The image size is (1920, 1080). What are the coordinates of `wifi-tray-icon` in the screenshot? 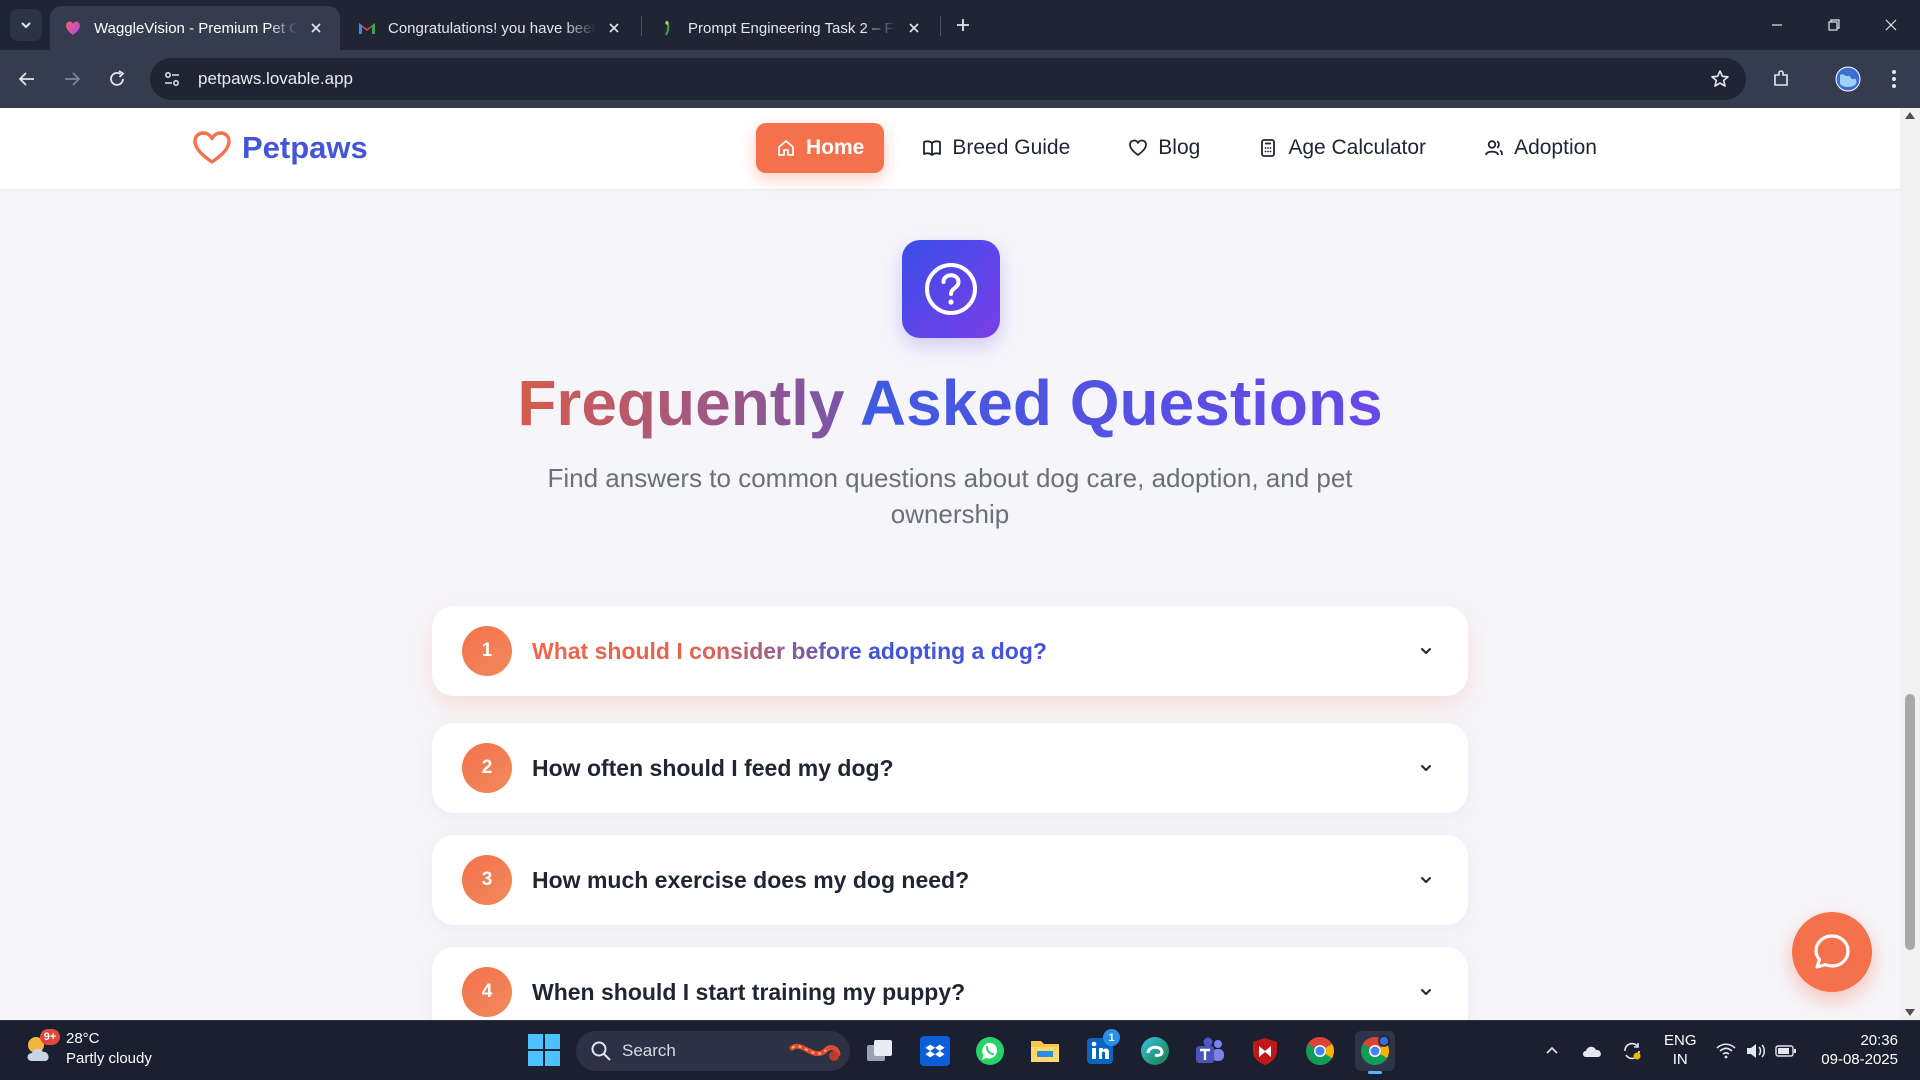 It's located at (1726, 1051).